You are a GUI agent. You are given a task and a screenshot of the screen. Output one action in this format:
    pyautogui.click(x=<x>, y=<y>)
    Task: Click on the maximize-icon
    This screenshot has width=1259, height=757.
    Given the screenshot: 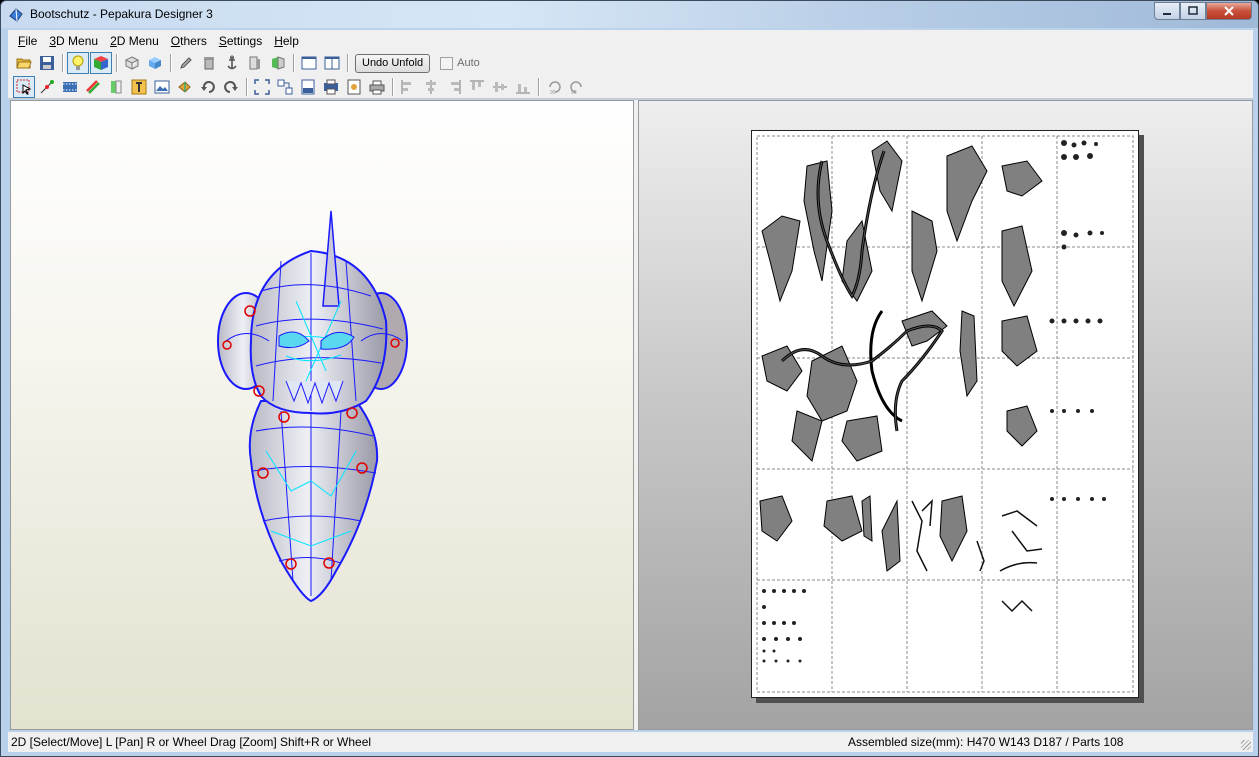 What is the action you would take?
    pyautogui.click(x=1193, y=10)
    